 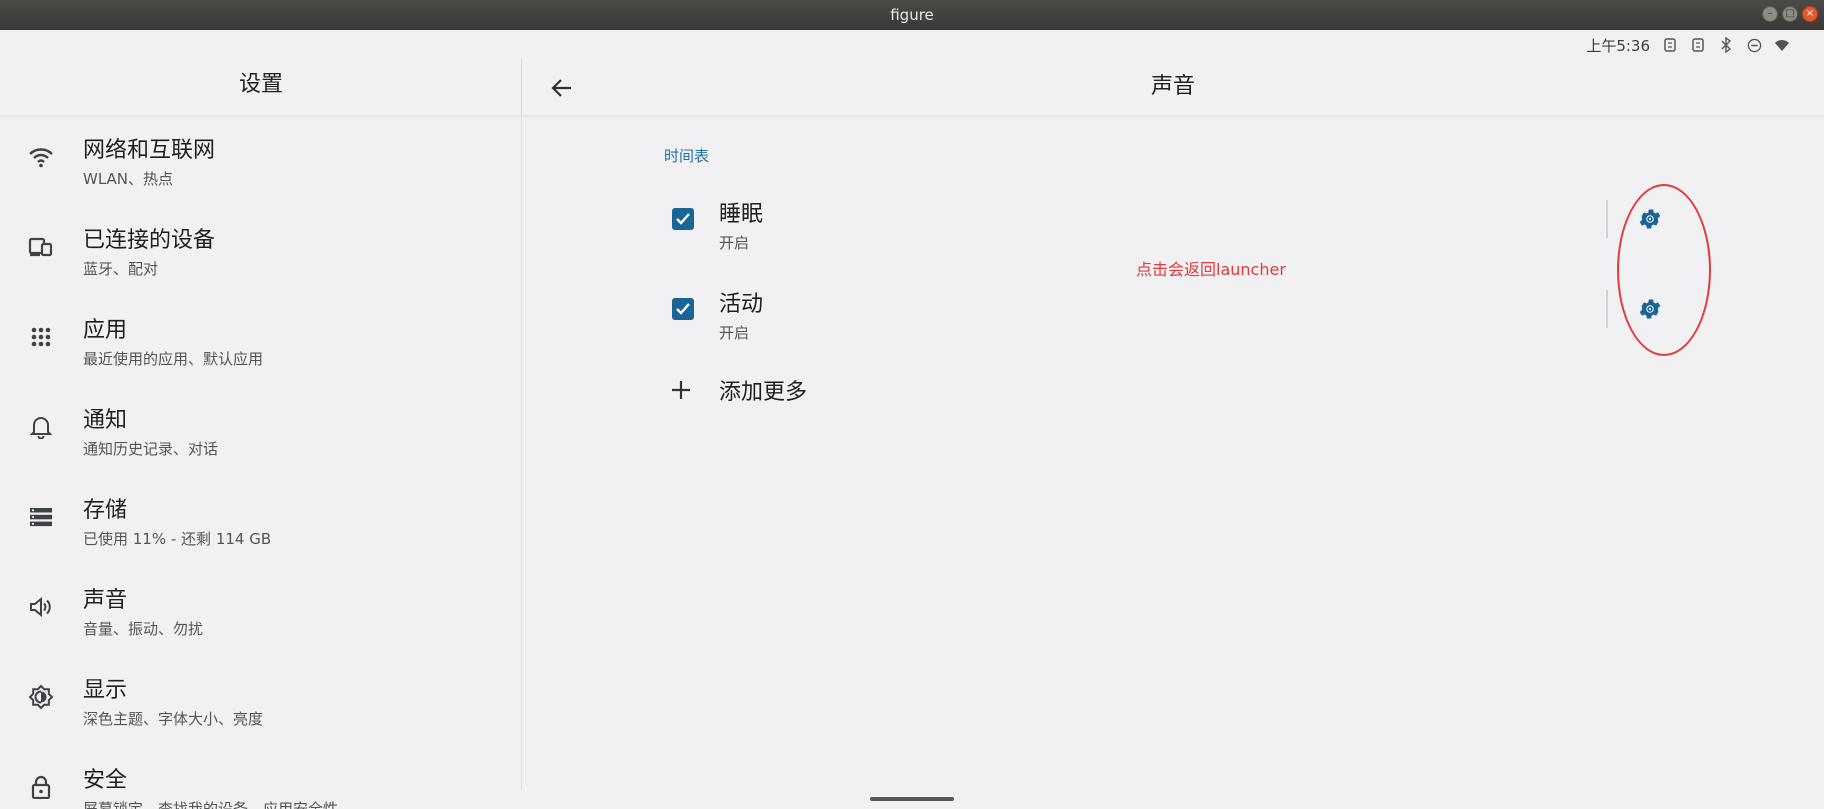 What do you see at coordinates (41, 607) in the screenshot?
I see `speaker-icon` at bounding box center [41, 607].